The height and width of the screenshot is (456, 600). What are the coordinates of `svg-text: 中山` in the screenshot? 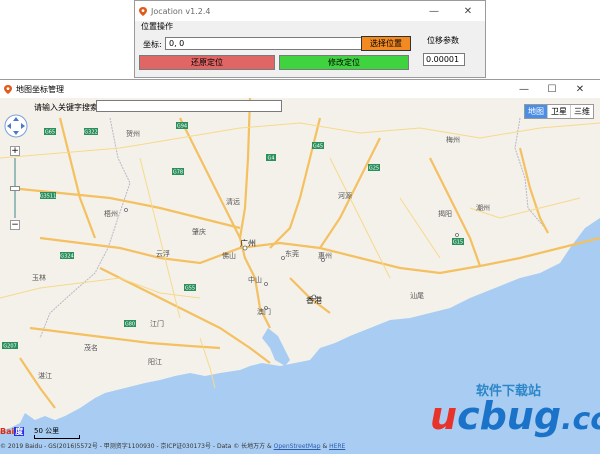 It's located at (255, 279).